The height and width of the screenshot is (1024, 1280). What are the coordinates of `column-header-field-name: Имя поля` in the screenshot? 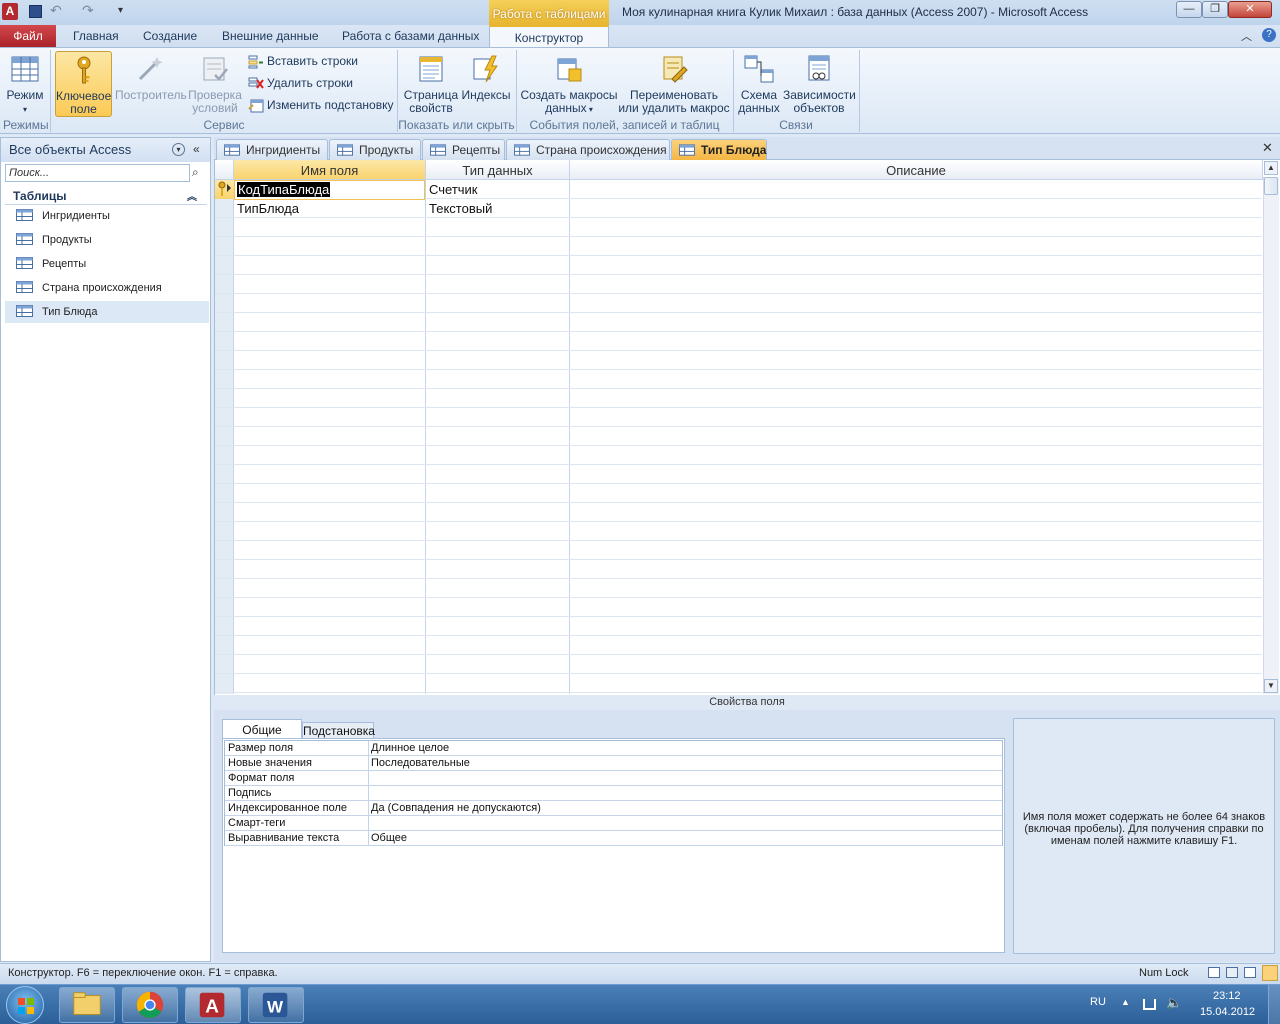 It's located at (330, 170).